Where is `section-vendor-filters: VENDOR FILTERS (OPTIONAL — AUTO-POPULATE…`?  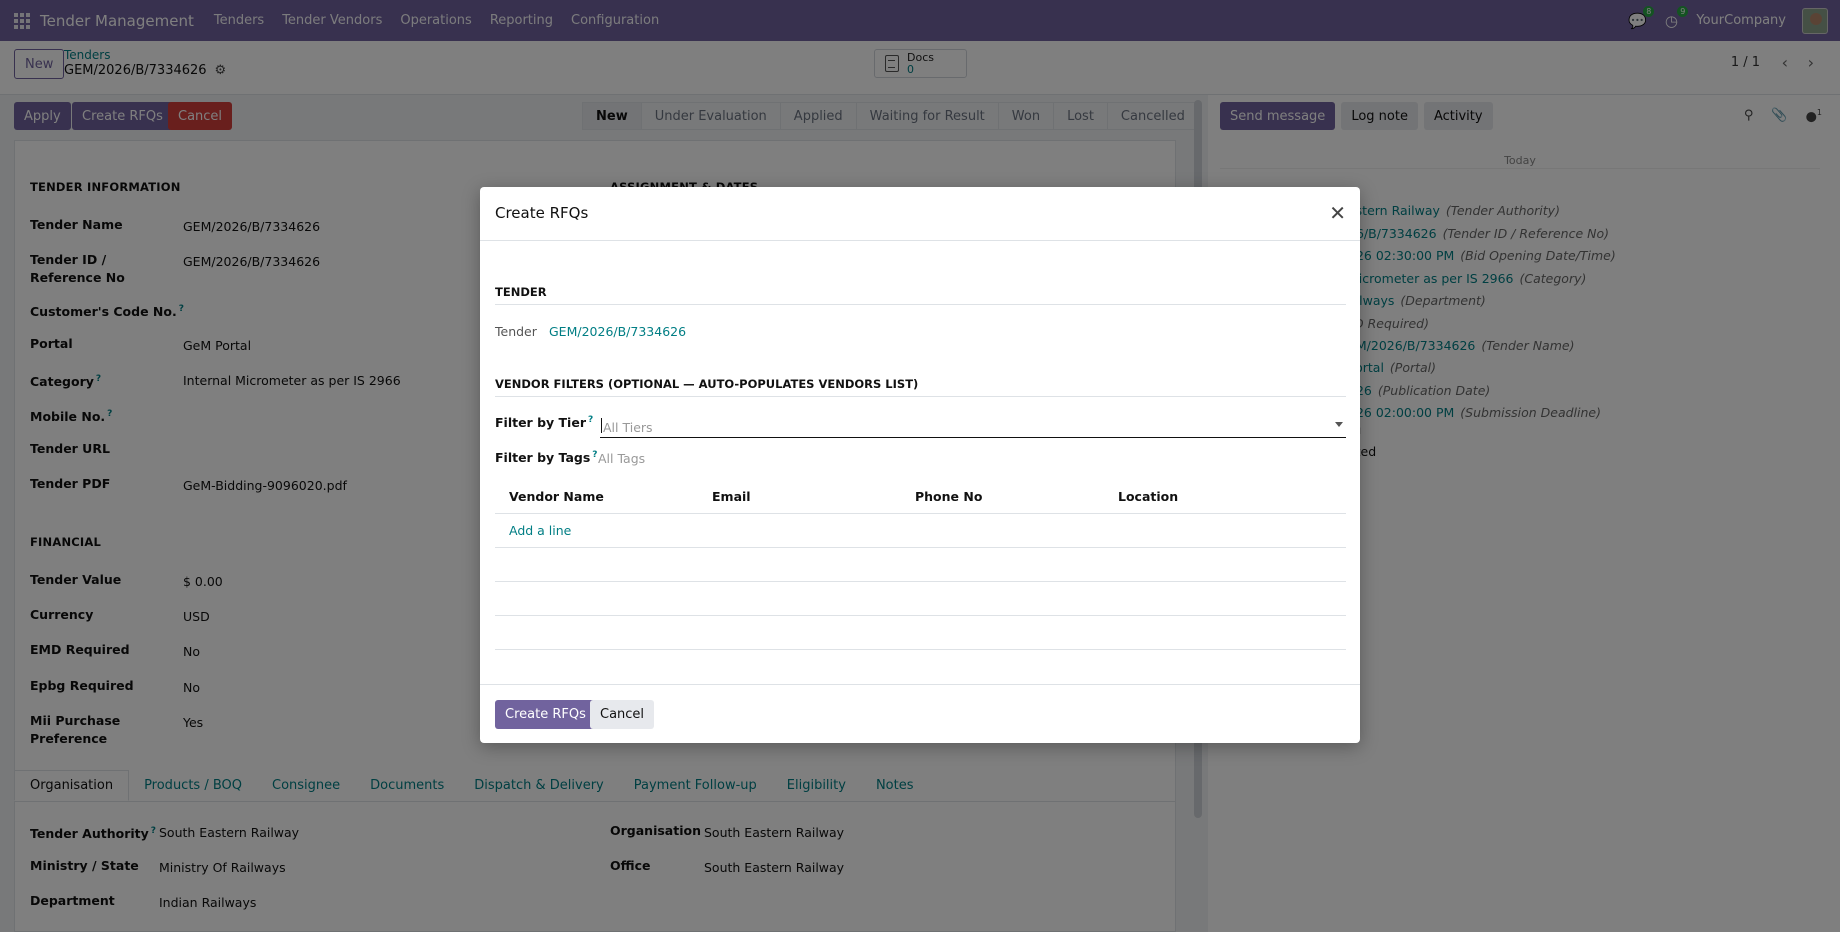 section-vendor-filters: VENDOR FILTERS (OPTIONAL — AUTO-POPULATE… is located at coordinates (920, 387).